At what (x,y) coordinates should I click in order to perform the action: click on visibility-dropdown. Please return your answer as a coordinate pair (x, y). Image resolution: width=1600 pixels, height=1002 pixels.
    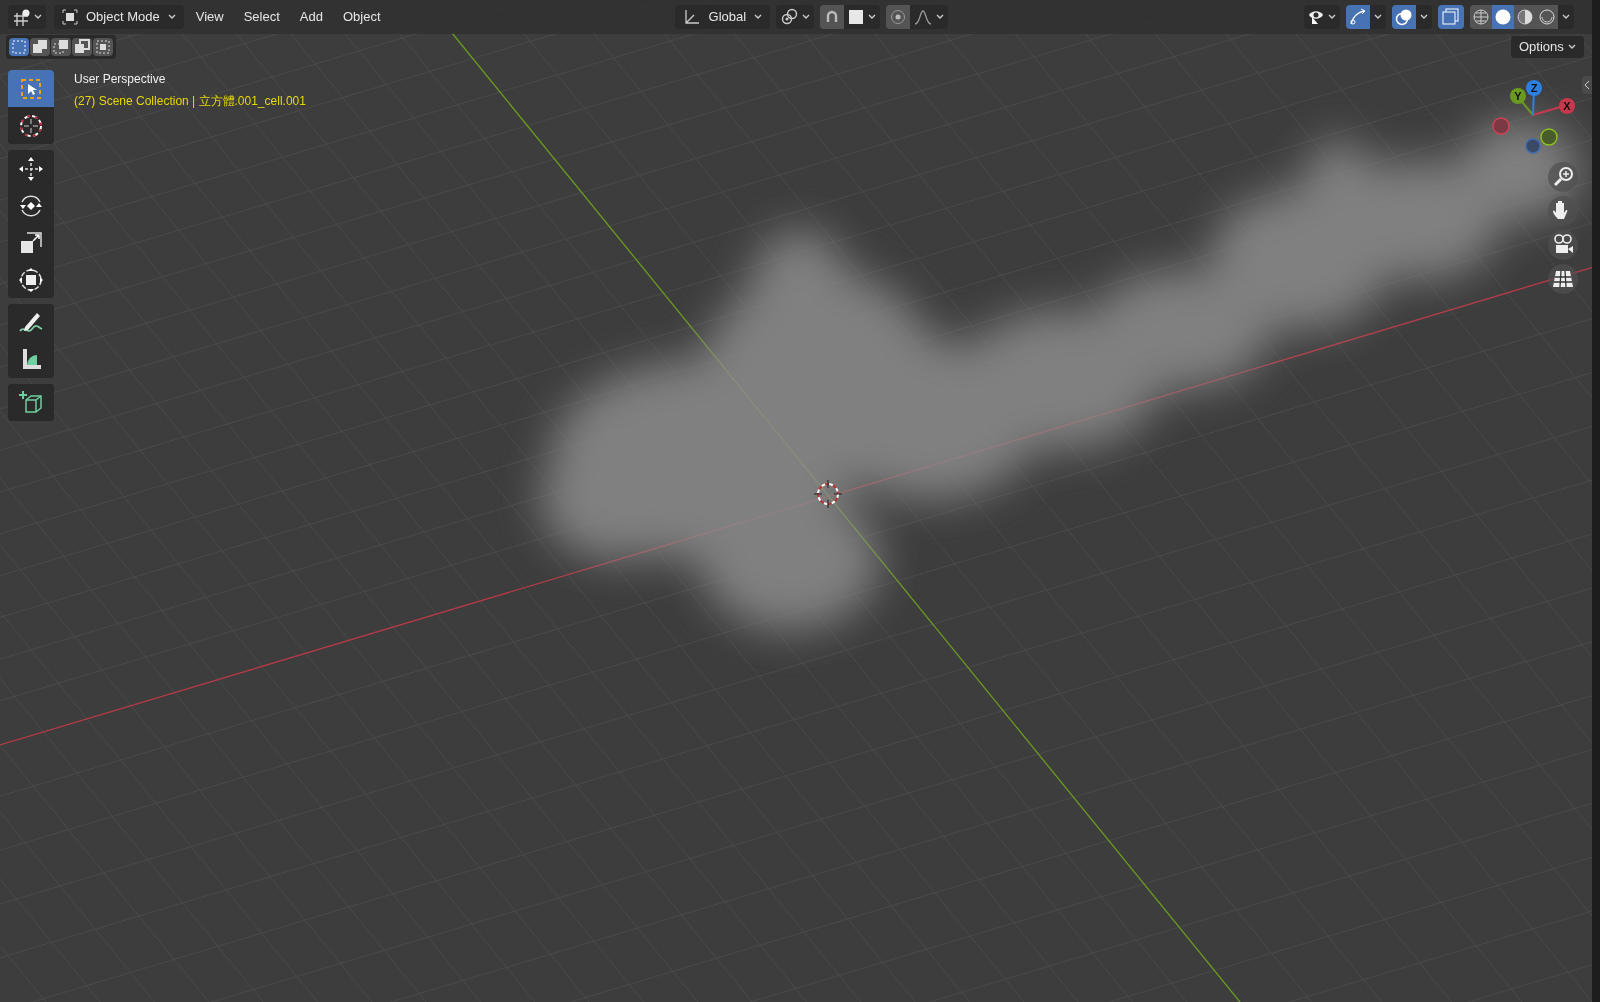
    Looking at the image, I should click on (1322, 17).